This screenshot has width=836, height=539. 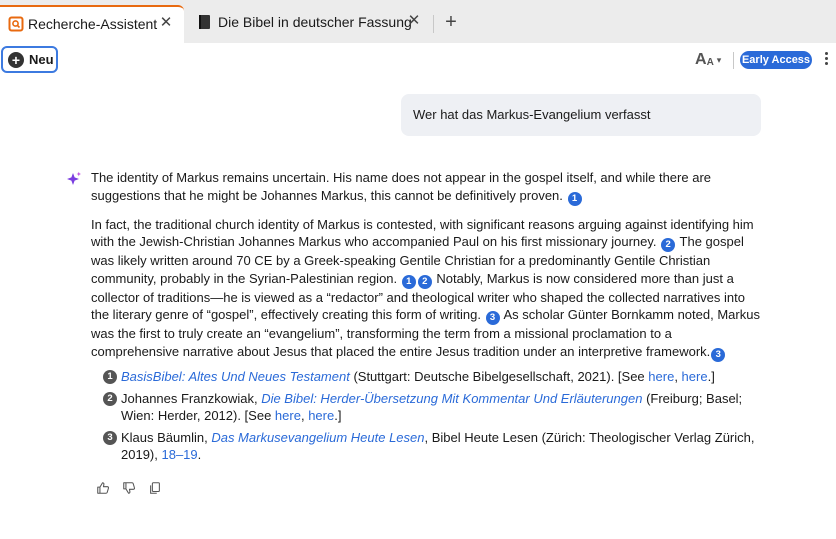 I want to click on reference-pages-link: 18–19, so click(x=179, y=454).